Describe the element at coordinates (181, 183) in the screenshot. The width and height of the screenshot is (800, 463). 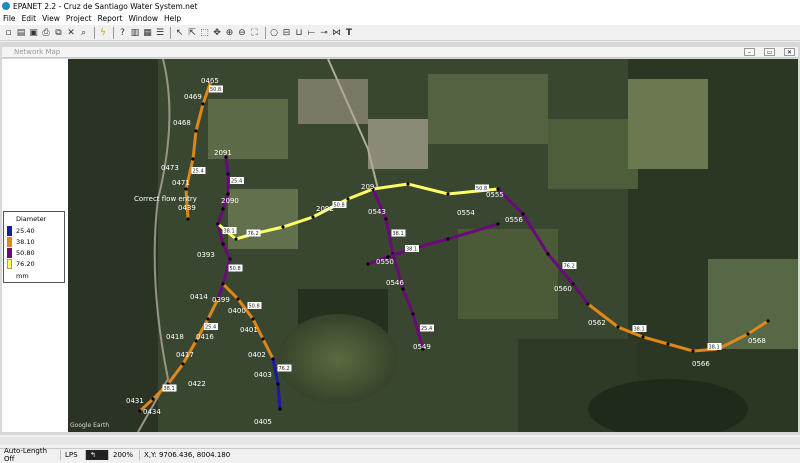
I see `node-id-label: 0471` at that location.